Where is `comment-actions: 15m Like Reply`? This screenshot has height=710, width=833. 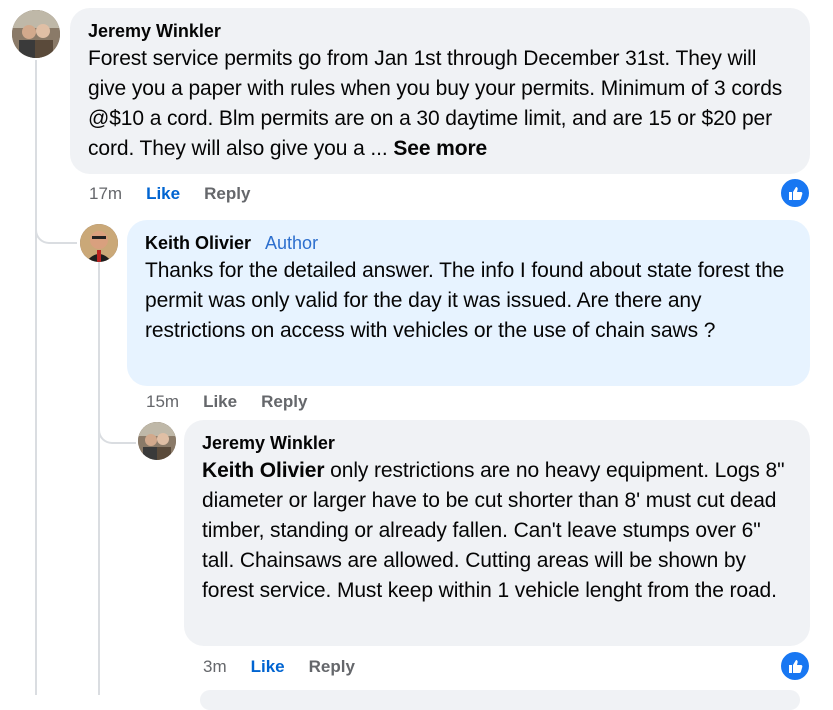 comment-actions: 15m Like Reply is located at coordinates (226, 402).